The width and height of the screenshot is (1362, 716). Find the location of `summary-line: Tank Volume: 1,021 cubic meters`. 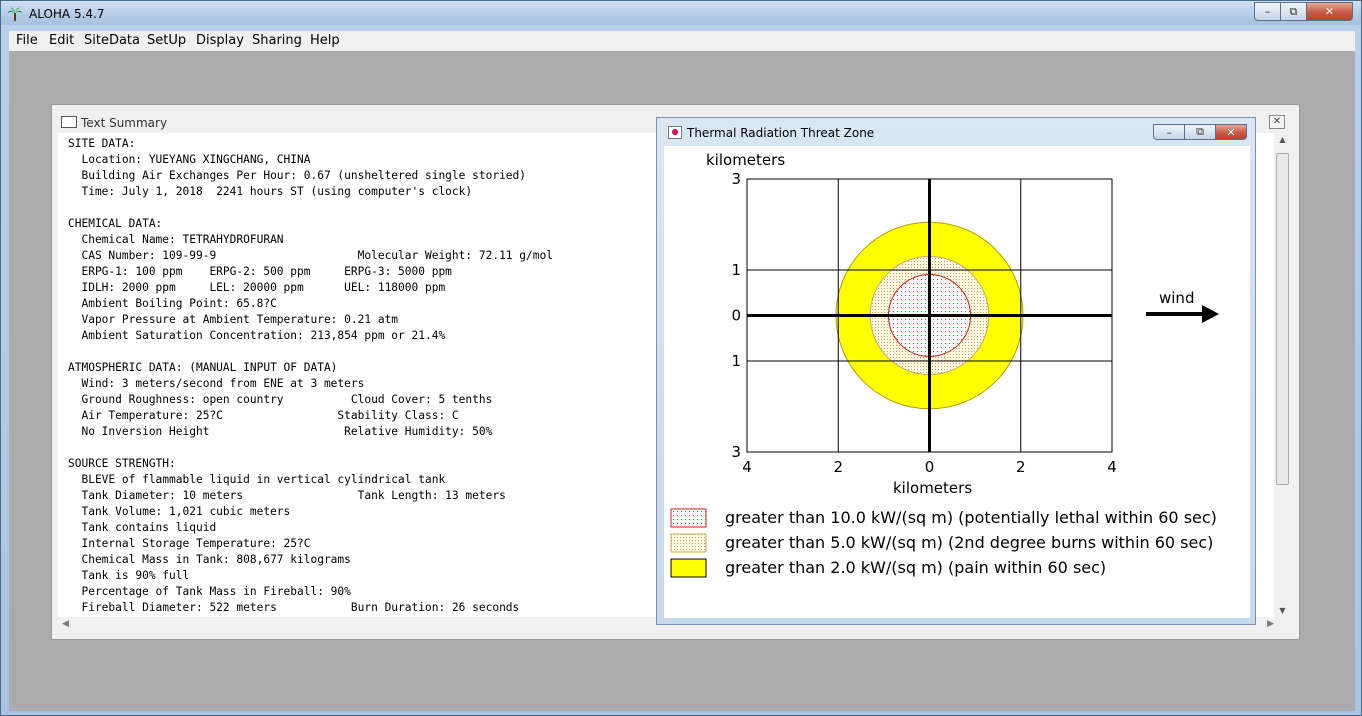

summary-line: Tank Volume: 1,021 cubic meters is located at coordinates (186, 511).